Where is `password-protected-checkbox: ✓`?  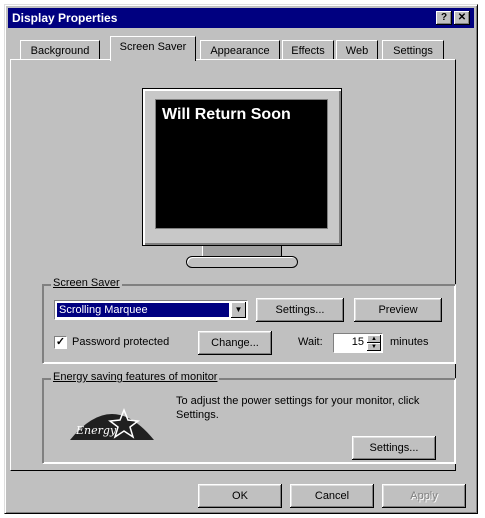 password-protected-checkbox: ✓ is located at coordinates (60, 342).